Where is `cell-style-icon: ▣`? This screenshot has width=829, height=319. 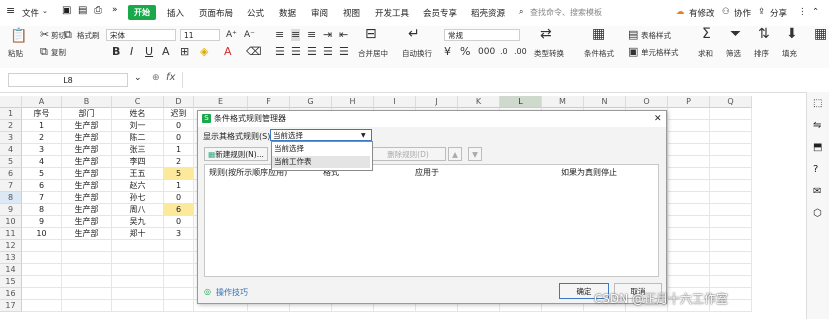
cell-style-icon: ▣ is located at coordinates (633, 52).